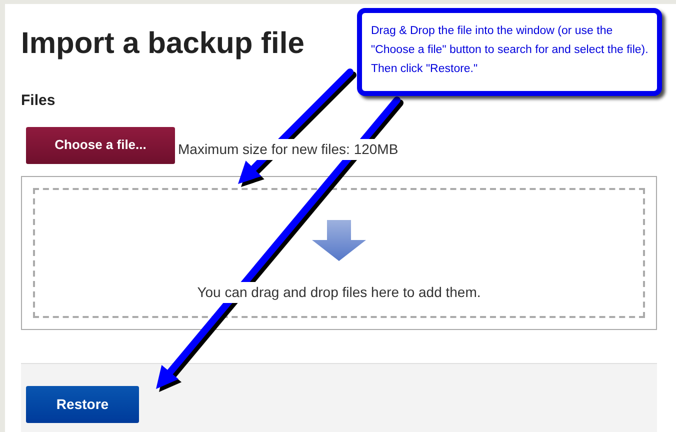  Describe the element at coordinates (510, 50) in the screenshot. I see `callout-text: Drag & Drop the file into the window (or use the "Choose a file" button to search for and select the file). Then click "Restore."` at that location.